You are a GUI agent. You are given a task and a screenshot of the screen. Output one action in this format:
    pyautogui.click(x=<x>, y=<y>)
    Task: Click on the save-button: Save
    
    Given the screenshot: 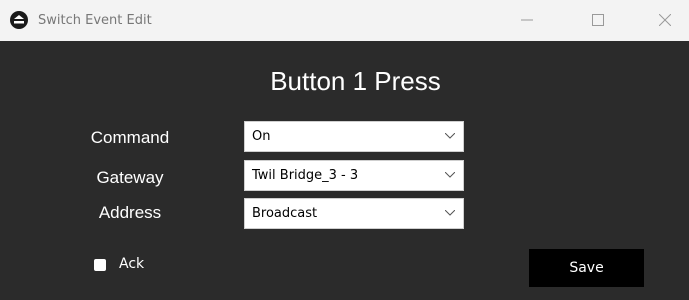 What is the action you would take?
    pyautogui.click(x=586, y=268)
    